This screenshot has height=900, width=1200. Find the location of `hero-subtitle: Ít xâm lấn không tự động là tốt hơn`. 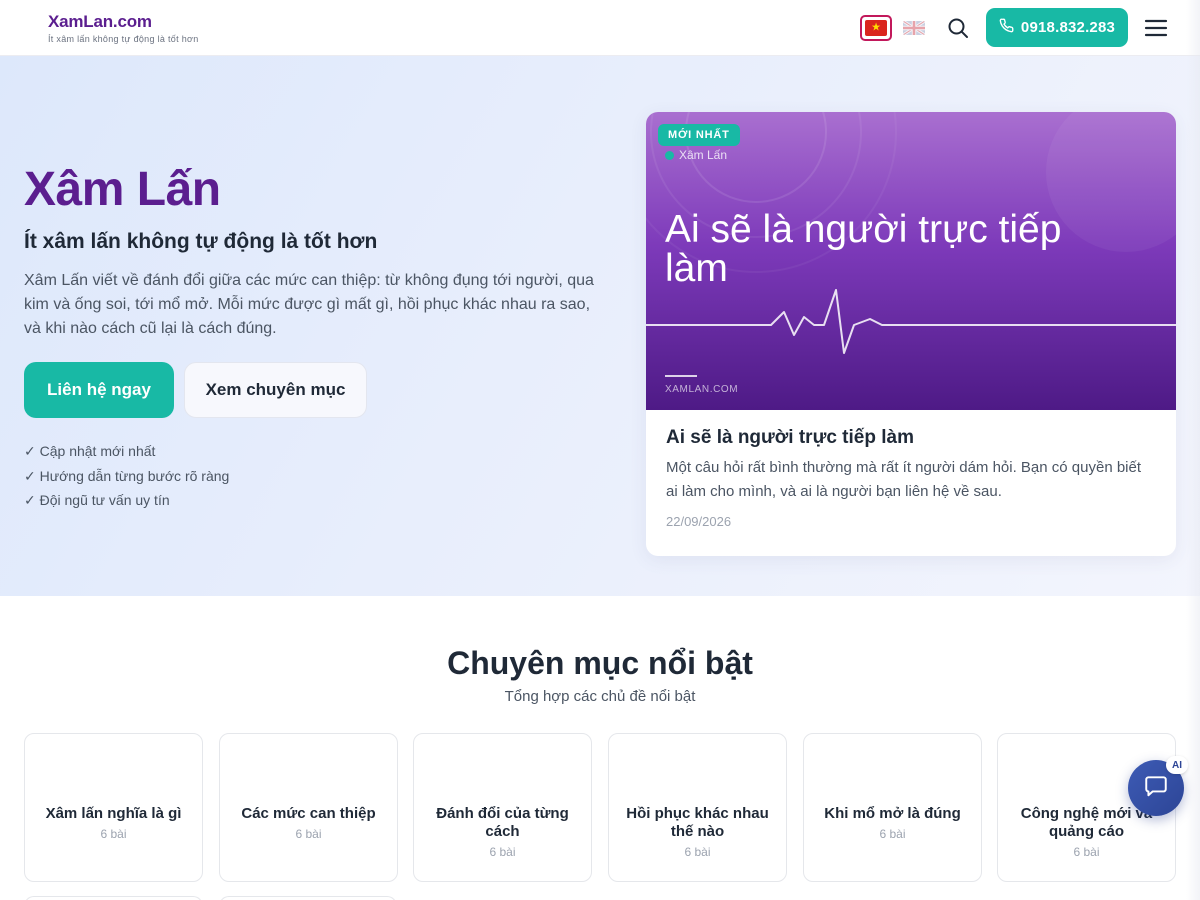

hero-subtitle: Ít xâm lấn không tự động là tốt hơn is located at coordinates (201, 241).